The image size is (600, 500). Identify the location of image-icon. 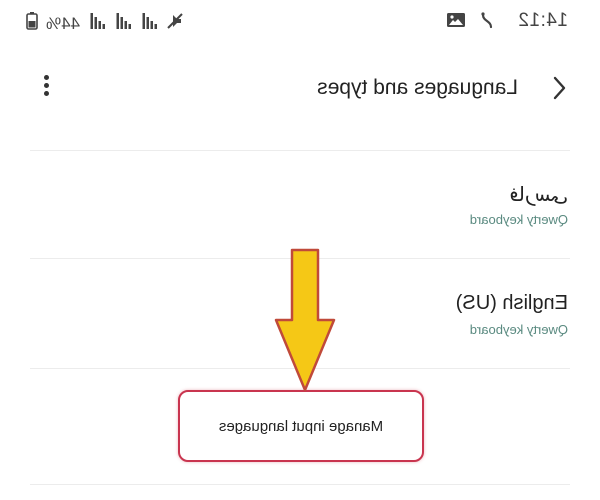
(456, 22).